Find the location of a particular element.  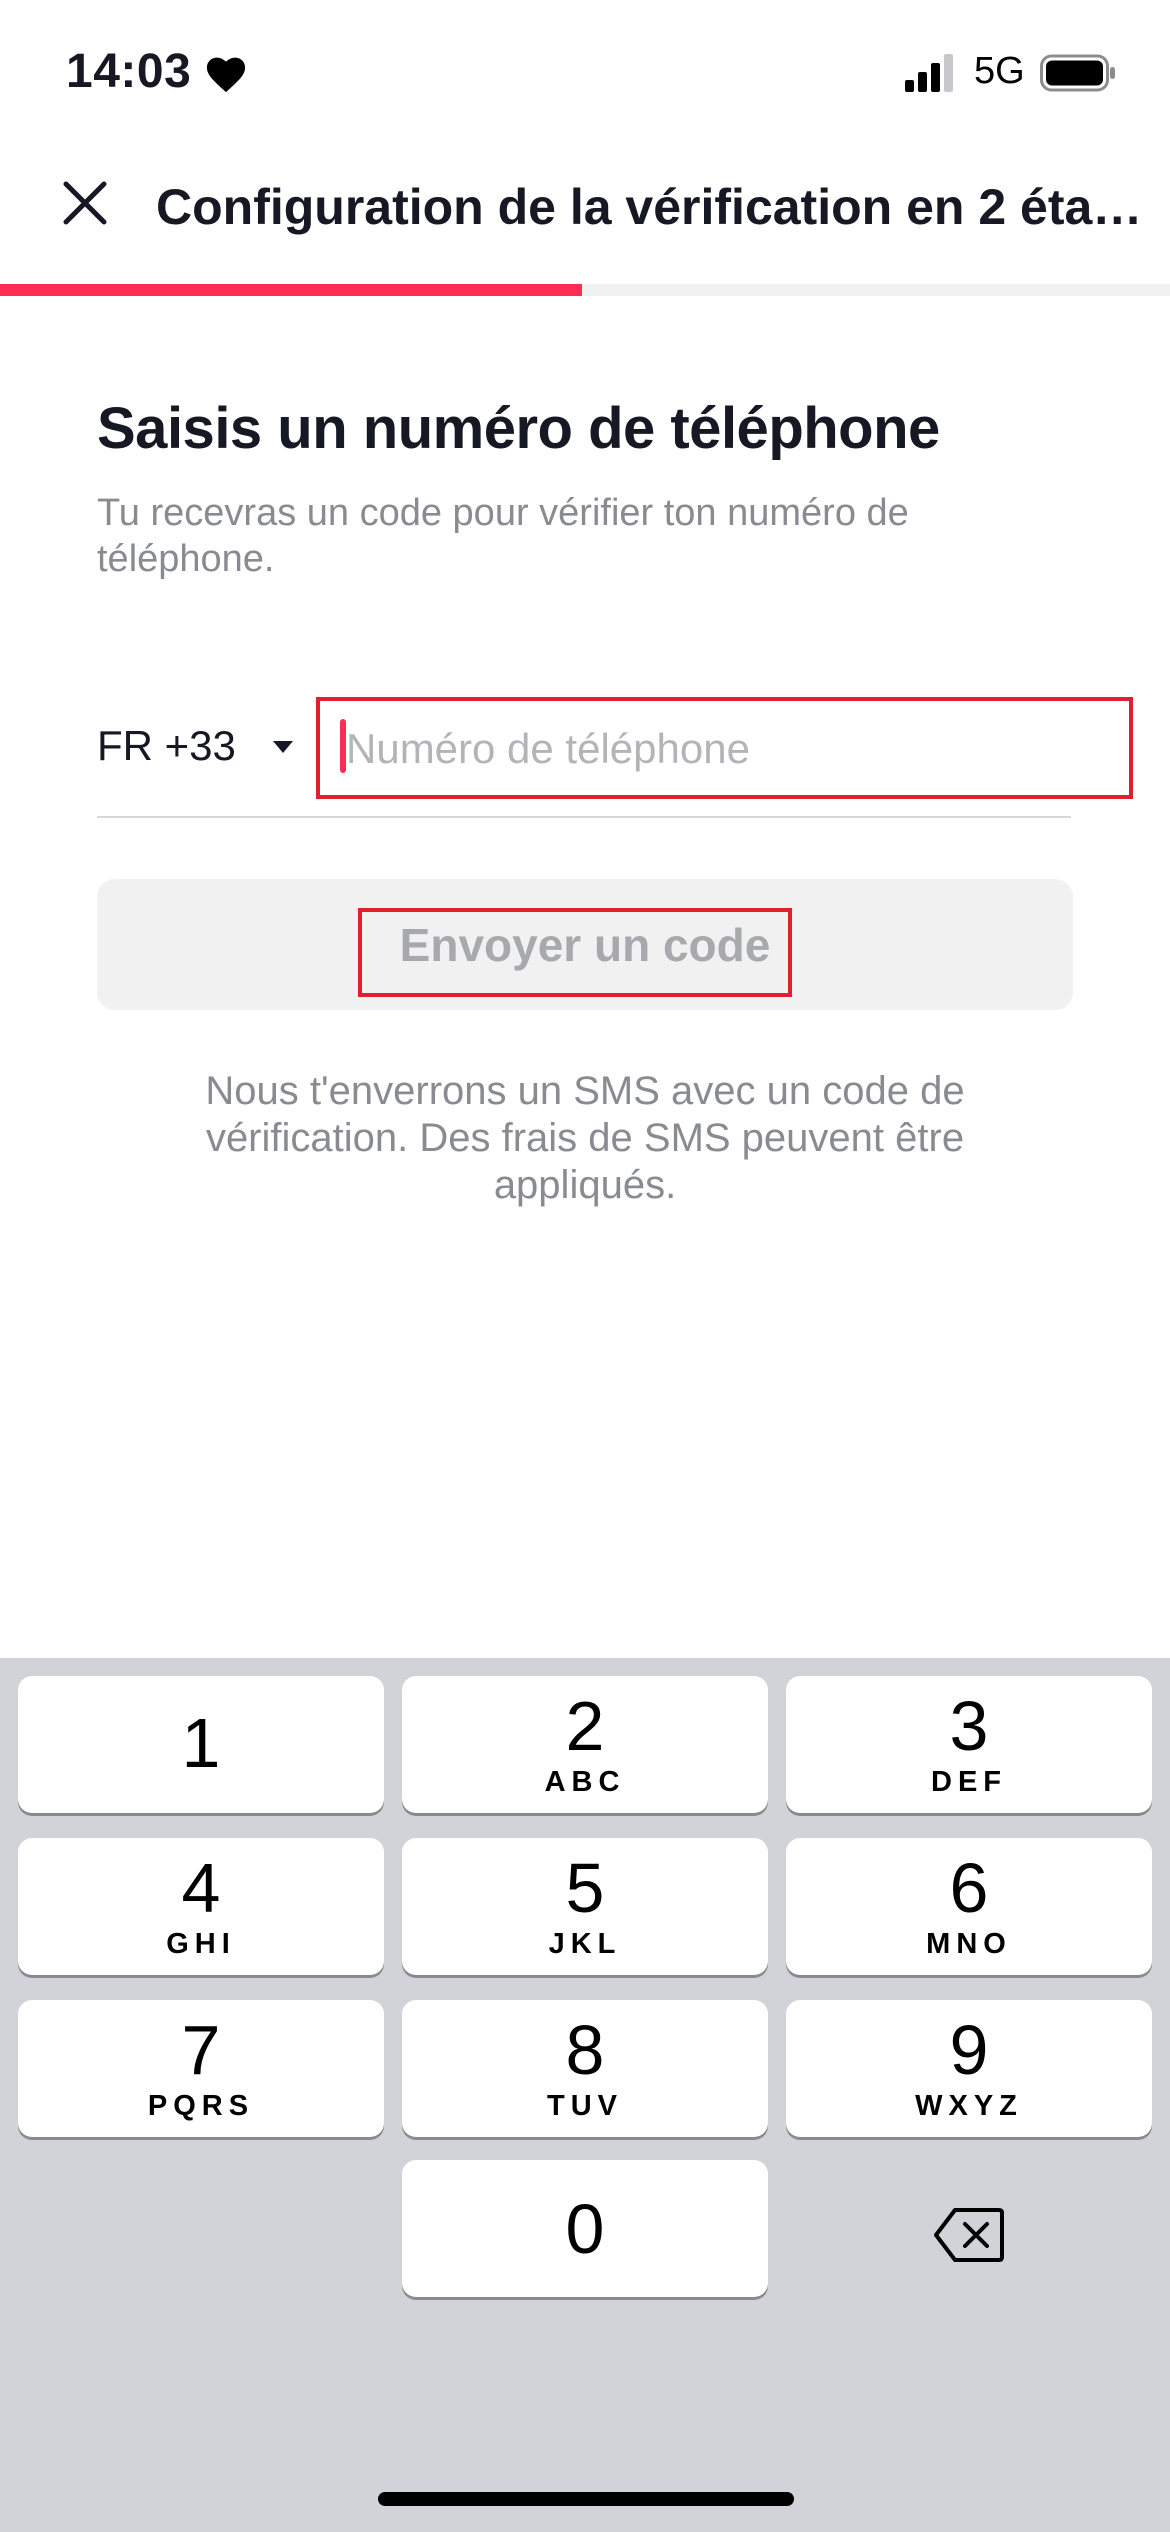

backspace-key is located at coordinates (969, 2234).